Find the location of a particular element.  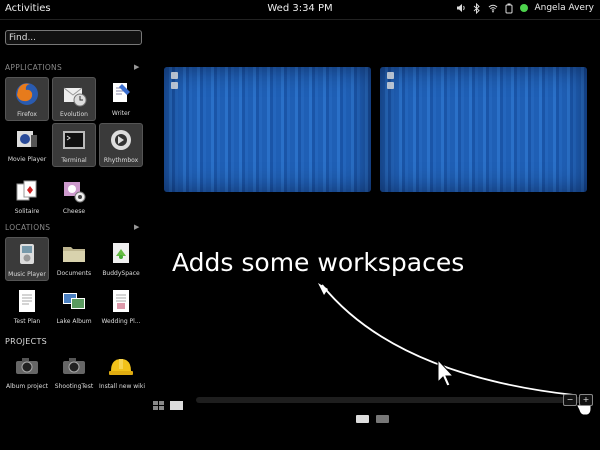

grid-view-button is located at coordinates (159, 405).